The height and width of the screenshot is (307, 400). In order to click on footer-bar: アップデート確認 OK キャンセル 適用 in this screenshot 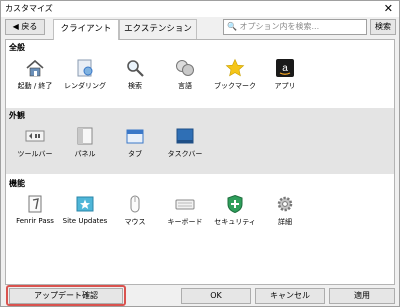, I will do `click(200, 295)`.